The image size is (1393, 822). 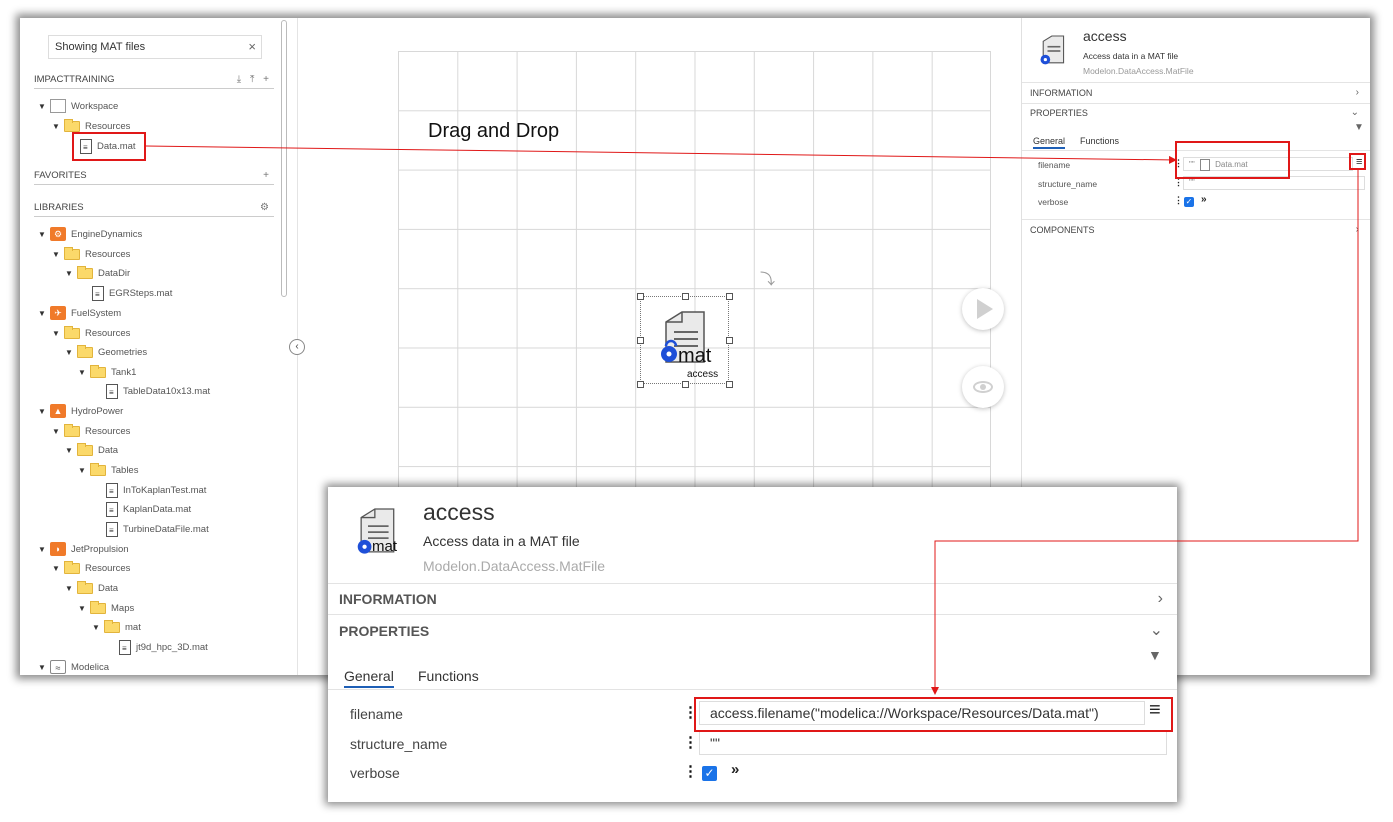 What do you see at coordinates (97, 273) in the screenshot?
I see `tree-item-datadir: ▼ DataDir` at bounding box center [97, 273].